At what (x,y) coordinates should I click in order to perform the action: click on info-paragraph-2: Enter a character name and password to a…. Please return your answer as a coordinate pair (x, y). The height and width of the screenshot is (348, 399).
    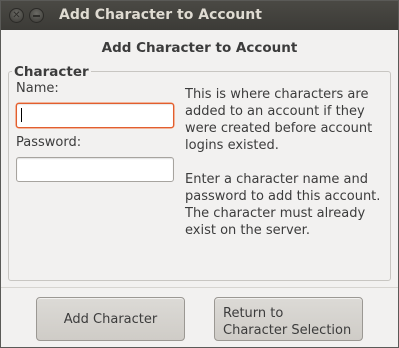
    Looking at the image, I should click on (287, 205).